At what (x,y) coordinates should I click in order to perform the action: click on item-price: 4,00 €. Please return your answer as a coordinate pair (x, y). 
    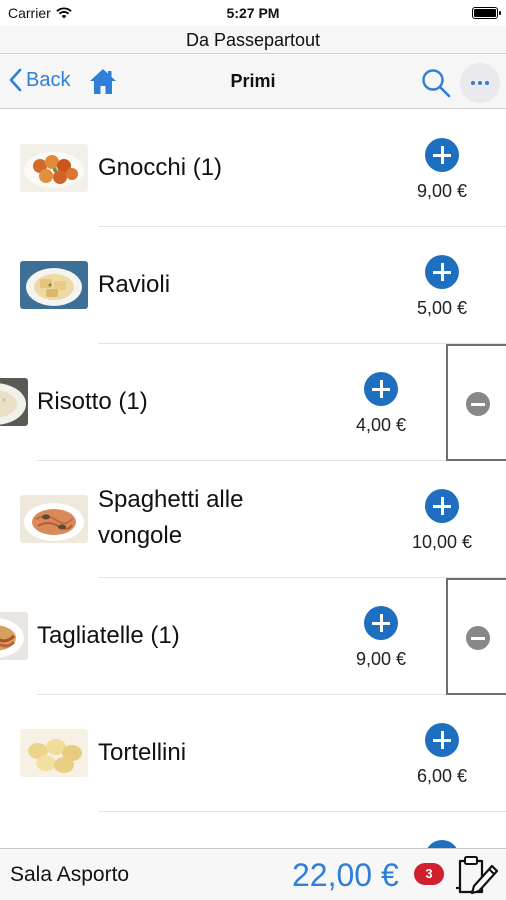
    Looking at the image, I should click on (381, 425).